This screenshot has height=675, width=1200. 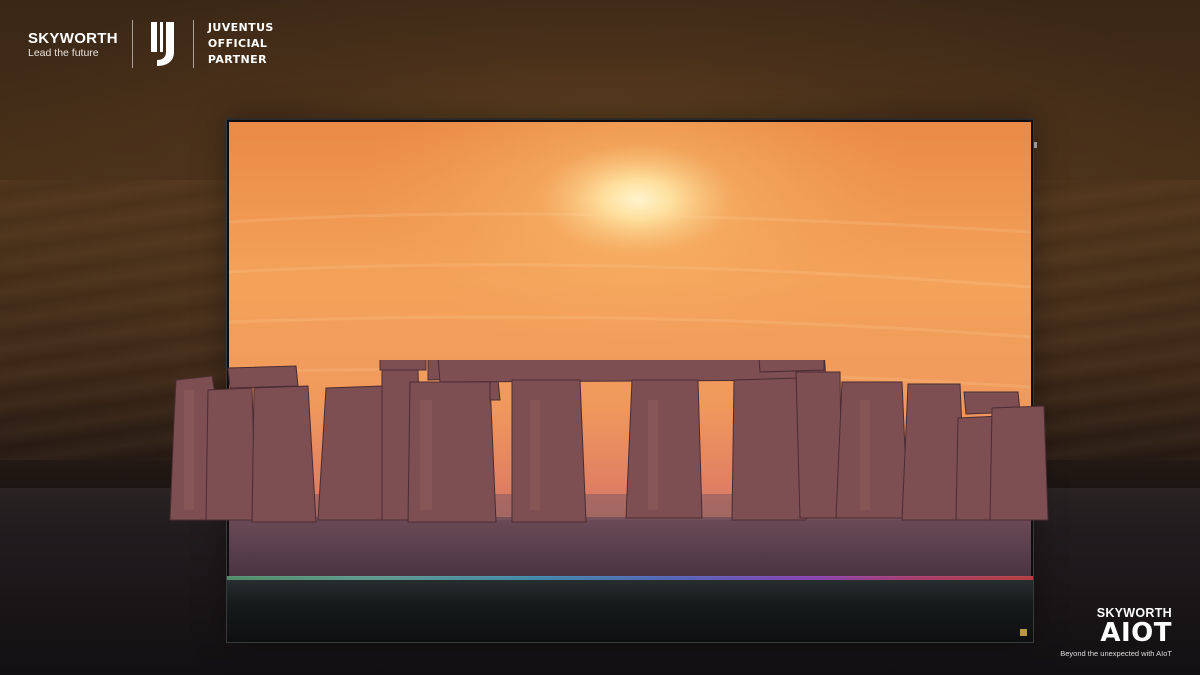 What do you see at coordinates (162, 44) in the screenshot?
I see `juventus-logo-icon` at bounding box center [162, 44].